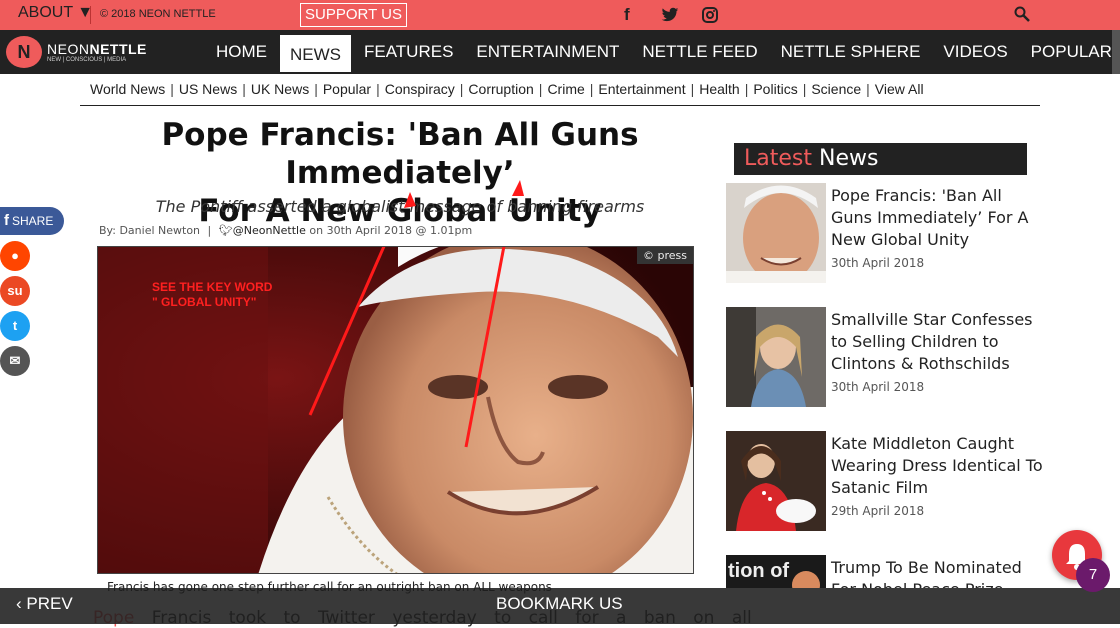 The width and height of the screenshot is (1120, 628). What do you see at coordinates (1116, 52) in the screenshot?
I see `scrollbar` at bounding box center [1116, 52].